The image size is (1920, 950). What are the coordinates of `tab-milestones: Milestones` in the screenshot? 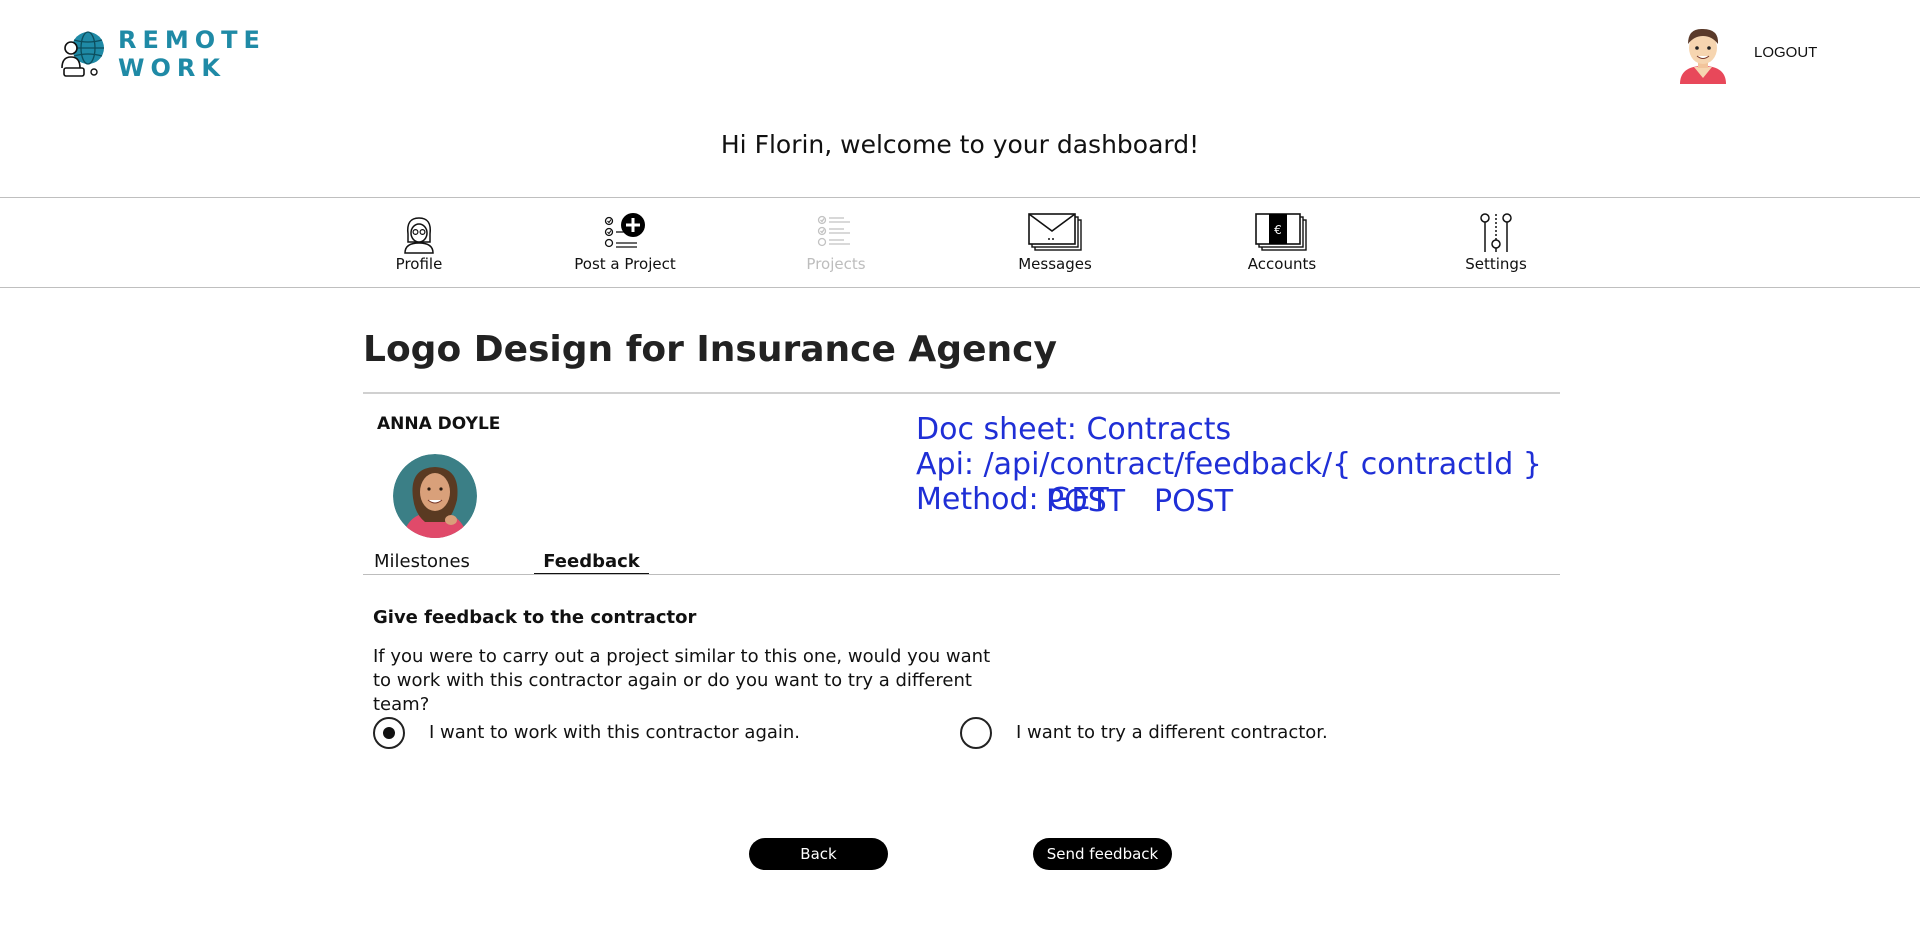 It's located at (422, 561).